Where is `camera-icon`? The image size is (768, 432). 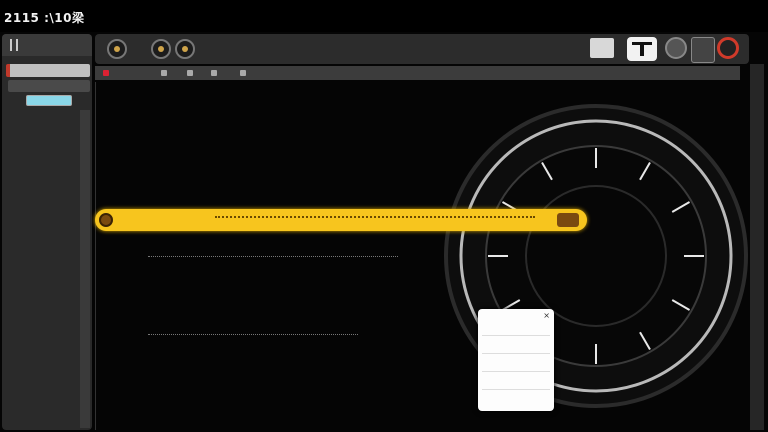 camera-icon is located at coordinates (185, 49).